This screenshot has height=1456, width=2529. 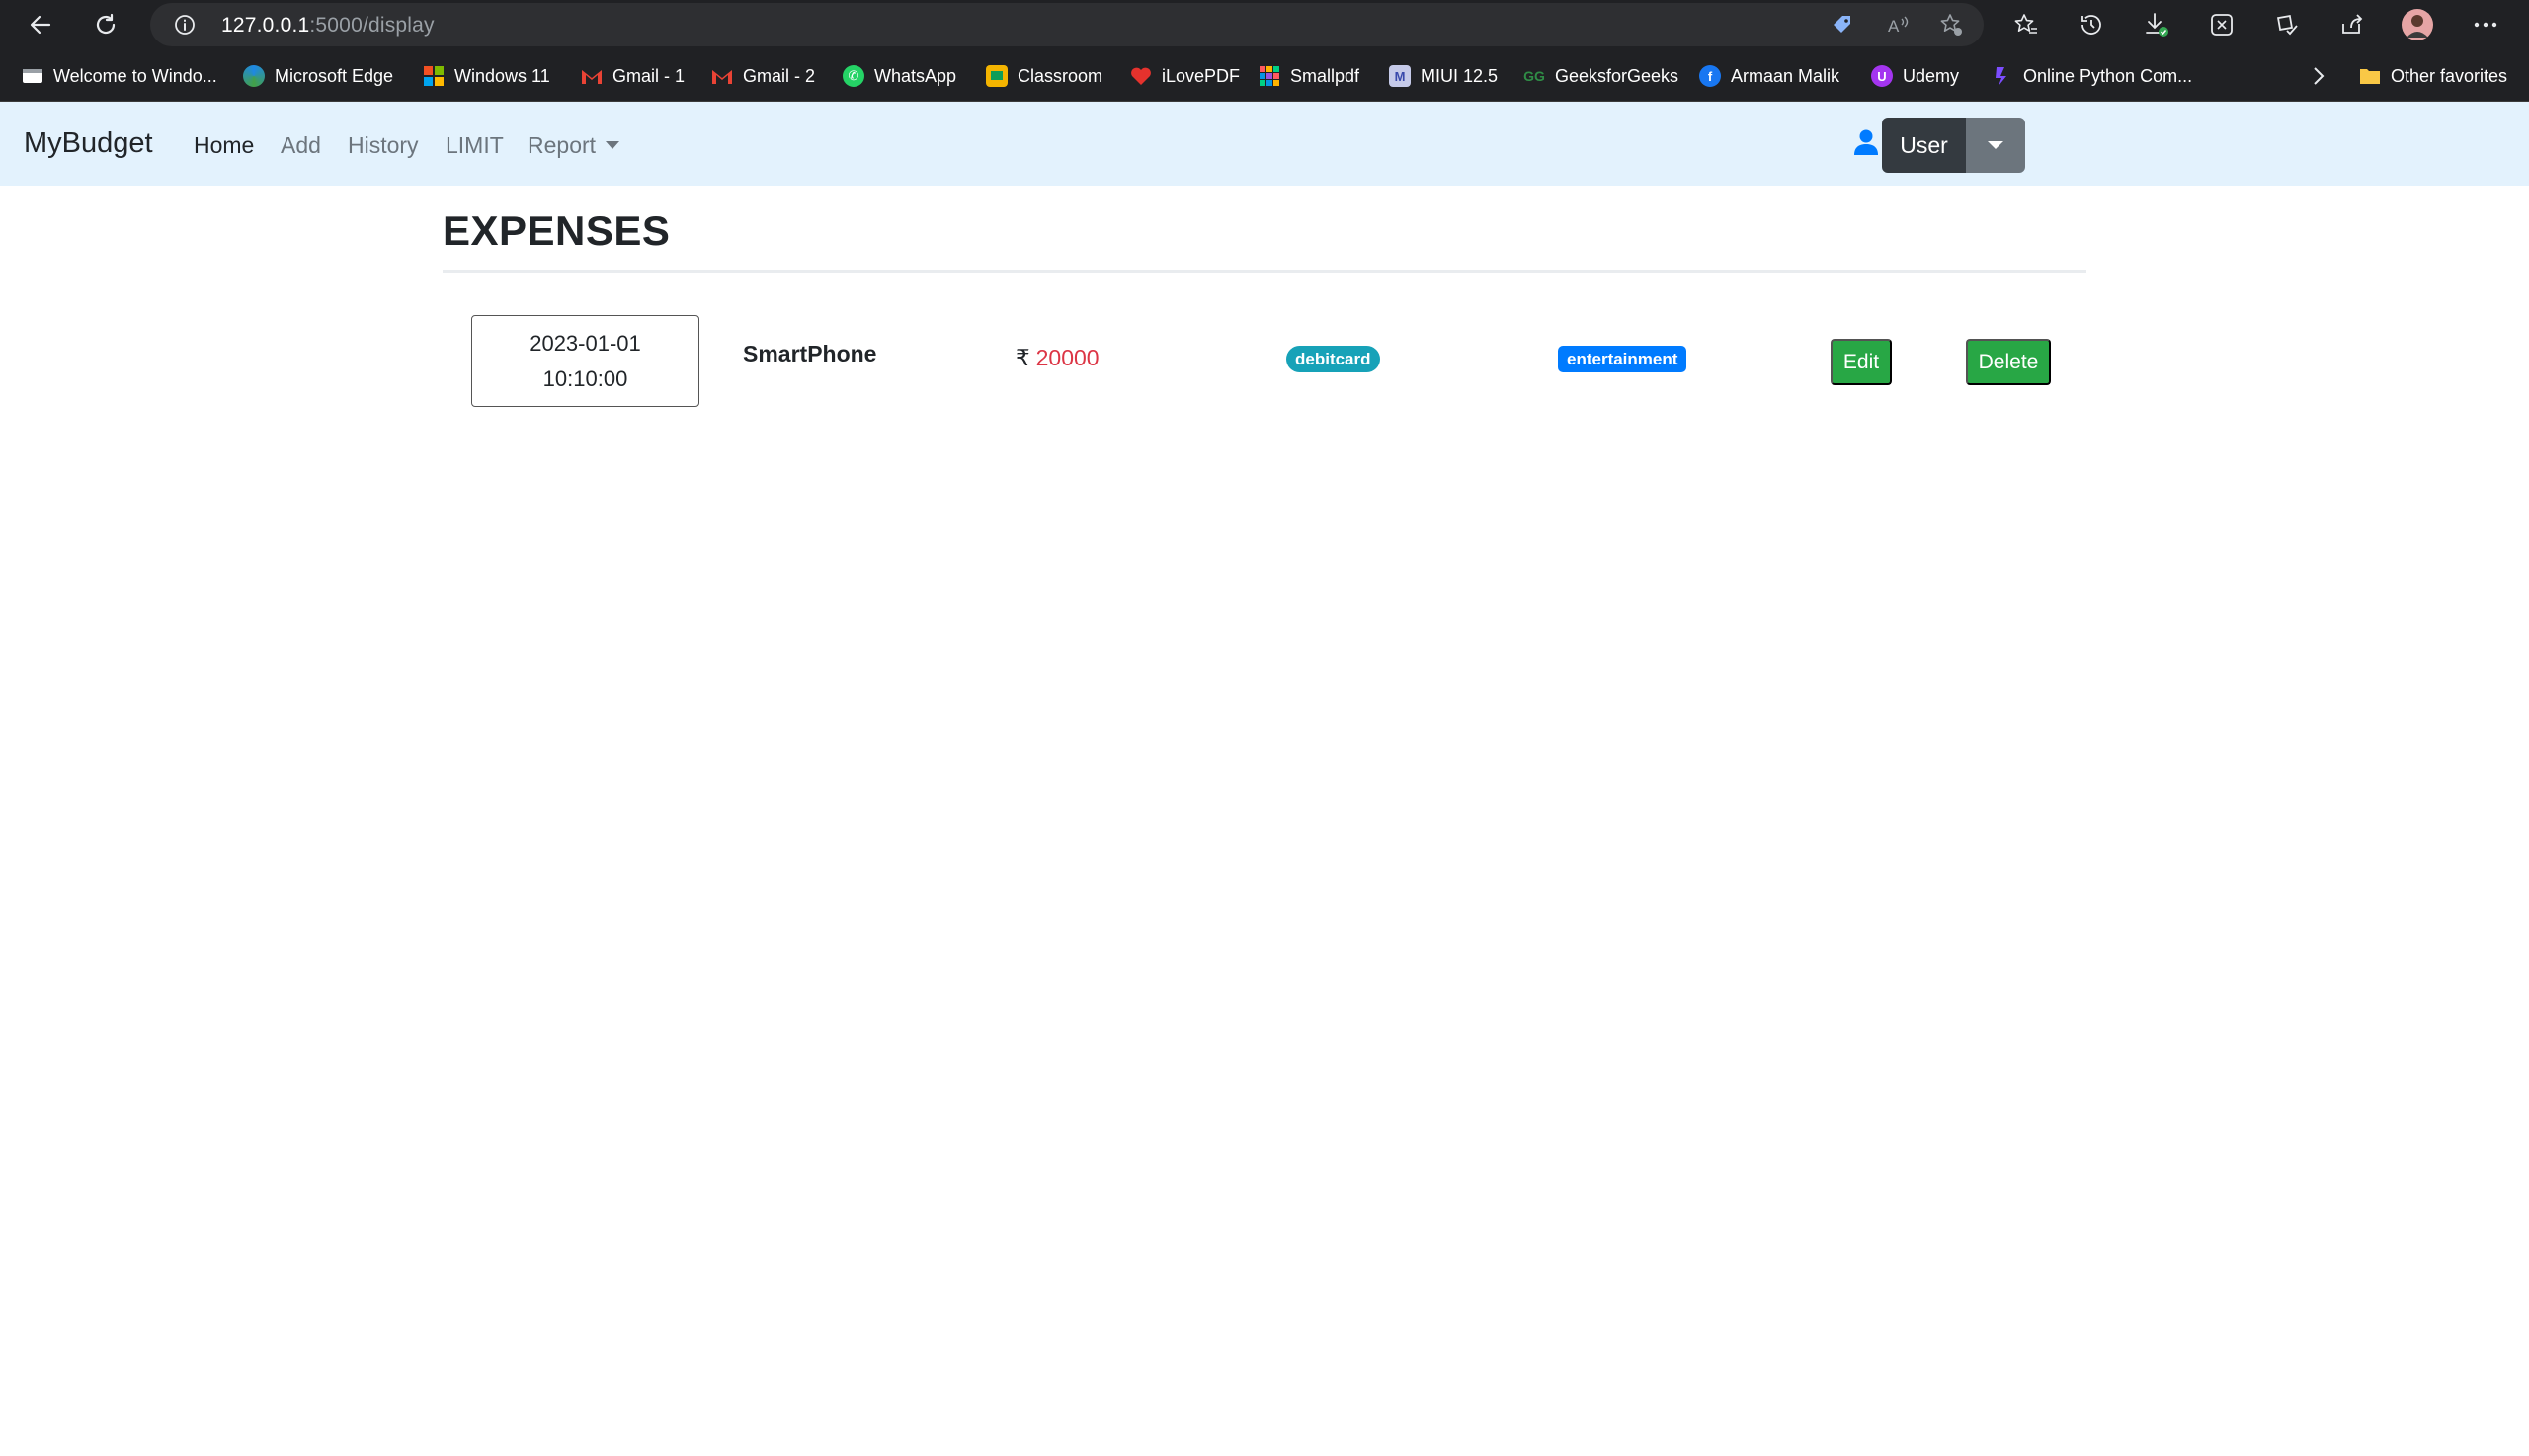 What do you see at coordinates (997, 76) in the screenshot?
I see `classroom-icon` at bounding box center [997, 76].